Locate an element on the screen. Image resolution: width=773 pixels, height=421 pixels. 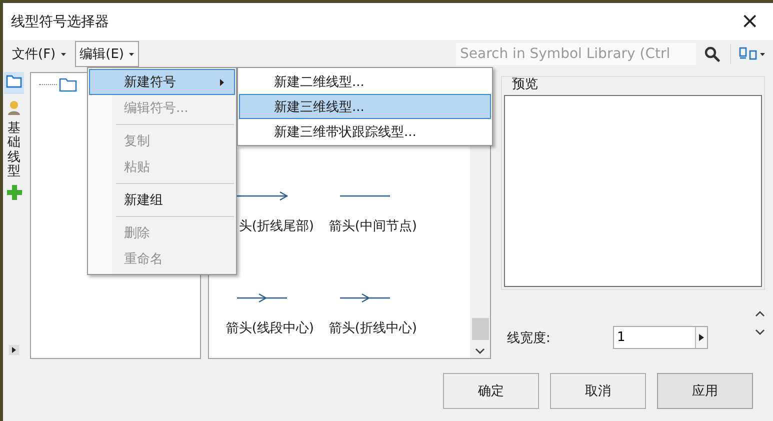
view-toggle-icon is located at coordinates (752, 54).